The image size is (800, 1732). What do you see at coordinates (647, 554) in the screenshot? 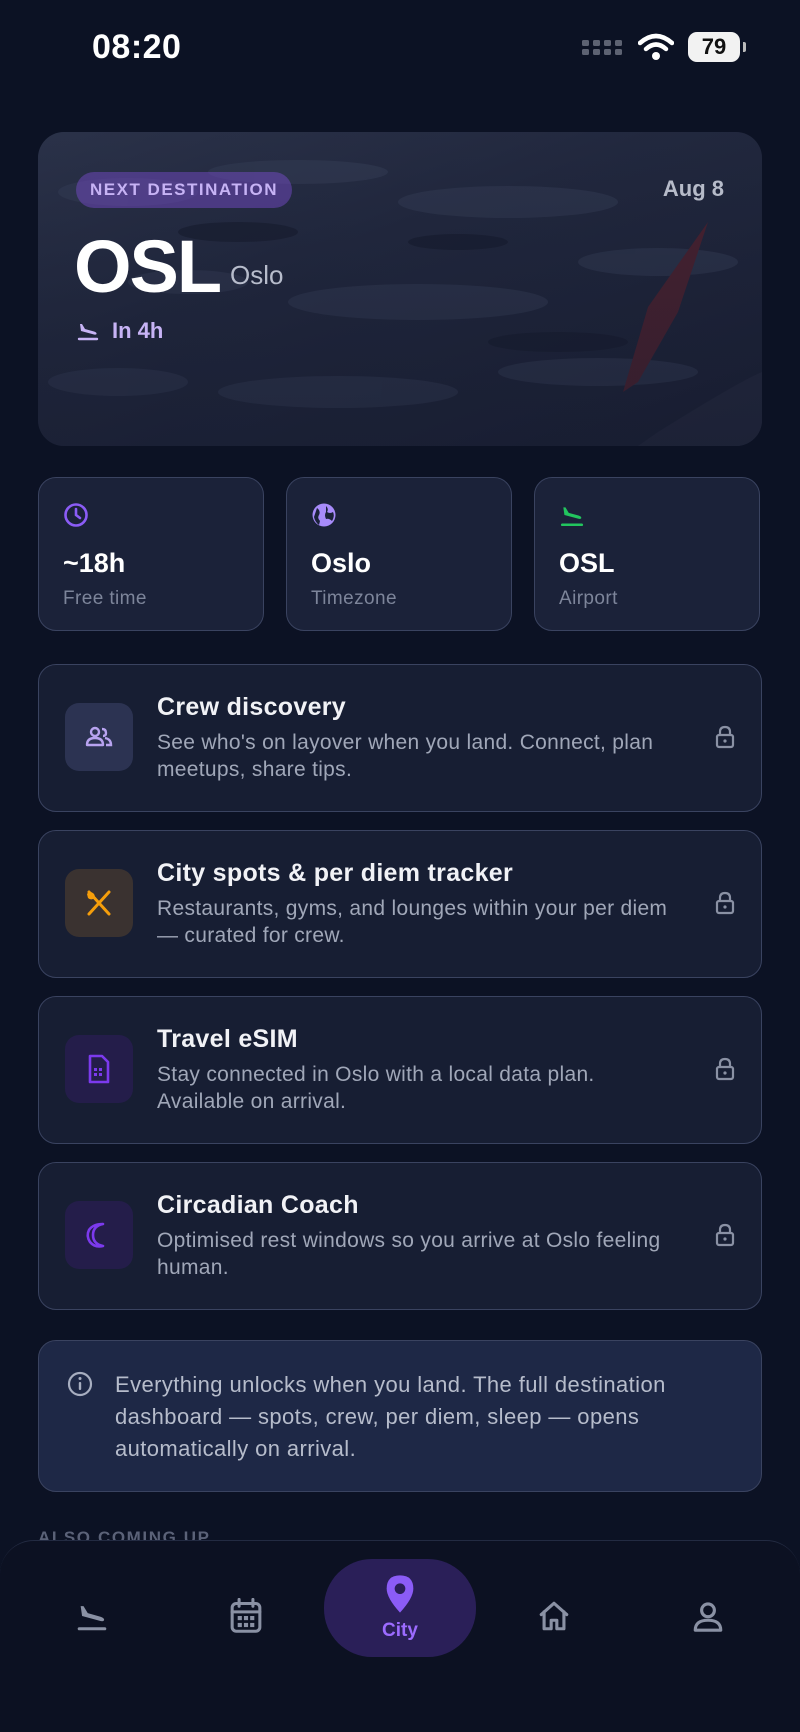
I see `airport-card: OSL Airport` at bounding box center [647, 554].